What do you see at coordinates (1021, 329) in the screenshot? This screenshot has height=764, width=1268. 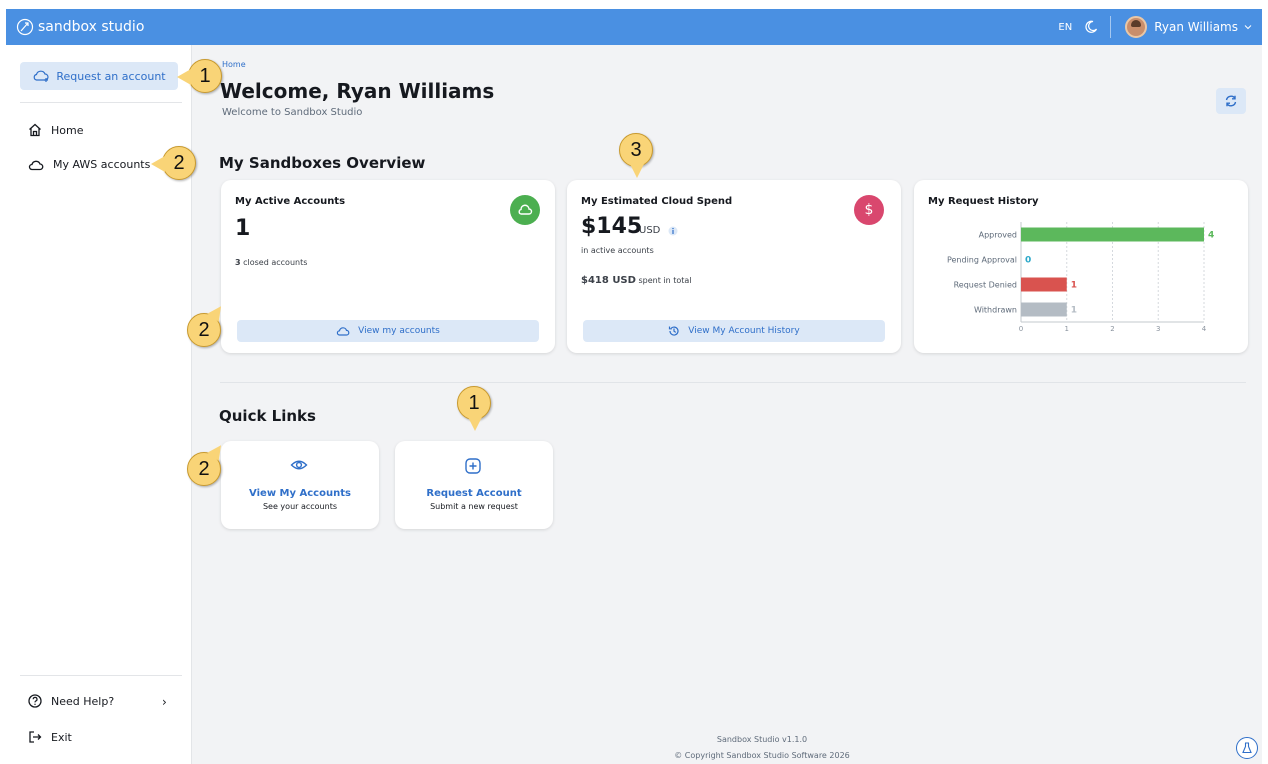 I see `x-tick-label: 0` at bounding box center [1021, 329].